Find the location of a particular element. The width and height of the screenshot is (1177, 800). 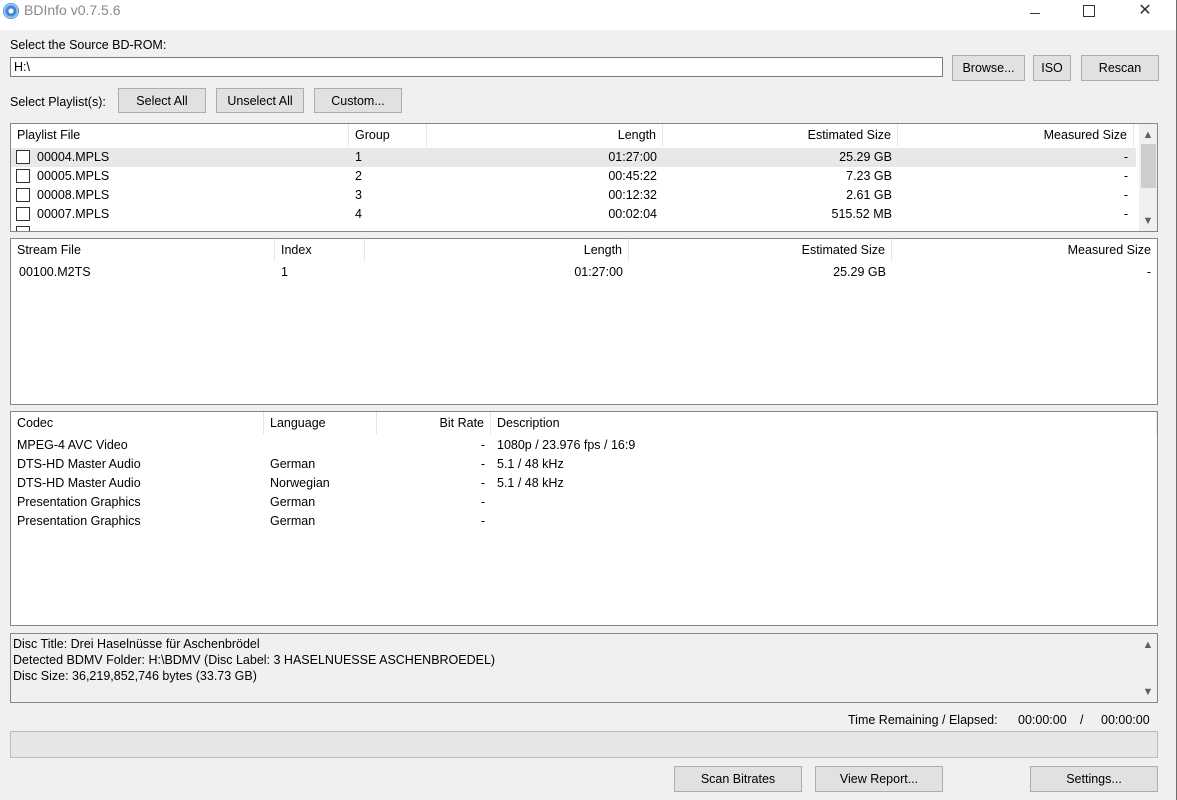

bluray-disc-icon is located at coordinates (11, 11).